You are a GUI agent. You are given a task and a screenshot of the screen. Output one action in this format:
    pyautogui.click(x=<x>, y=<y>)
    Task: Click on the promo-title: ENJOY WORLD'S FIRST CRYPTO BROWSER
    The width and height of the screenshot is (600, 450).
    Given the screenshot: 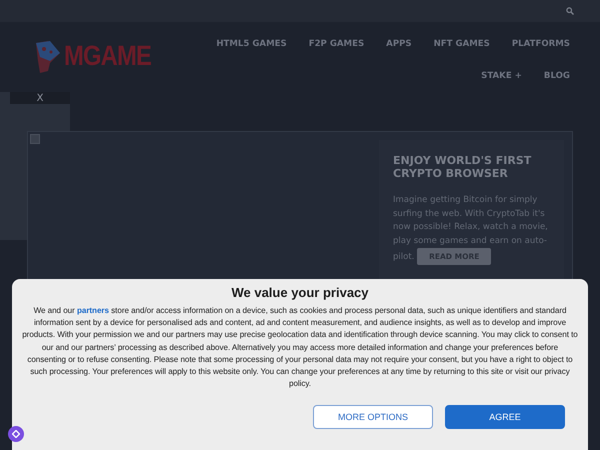 What is the action you would take?
    pyautogui.click(x=462, y=167)
    